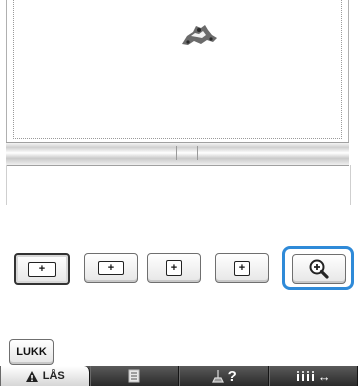 This screenshot has height=386, width=358. I want to click on lock-button: LÅS, so click(45, 376).